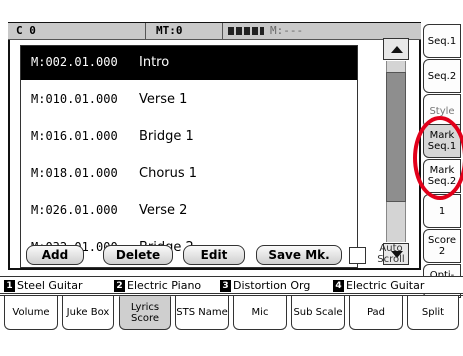 This screenshot has height=356, width=463. Describe the element at coordinates (385, 285) in the screenshot. I see `track-name: Electric Guitar` at that location.